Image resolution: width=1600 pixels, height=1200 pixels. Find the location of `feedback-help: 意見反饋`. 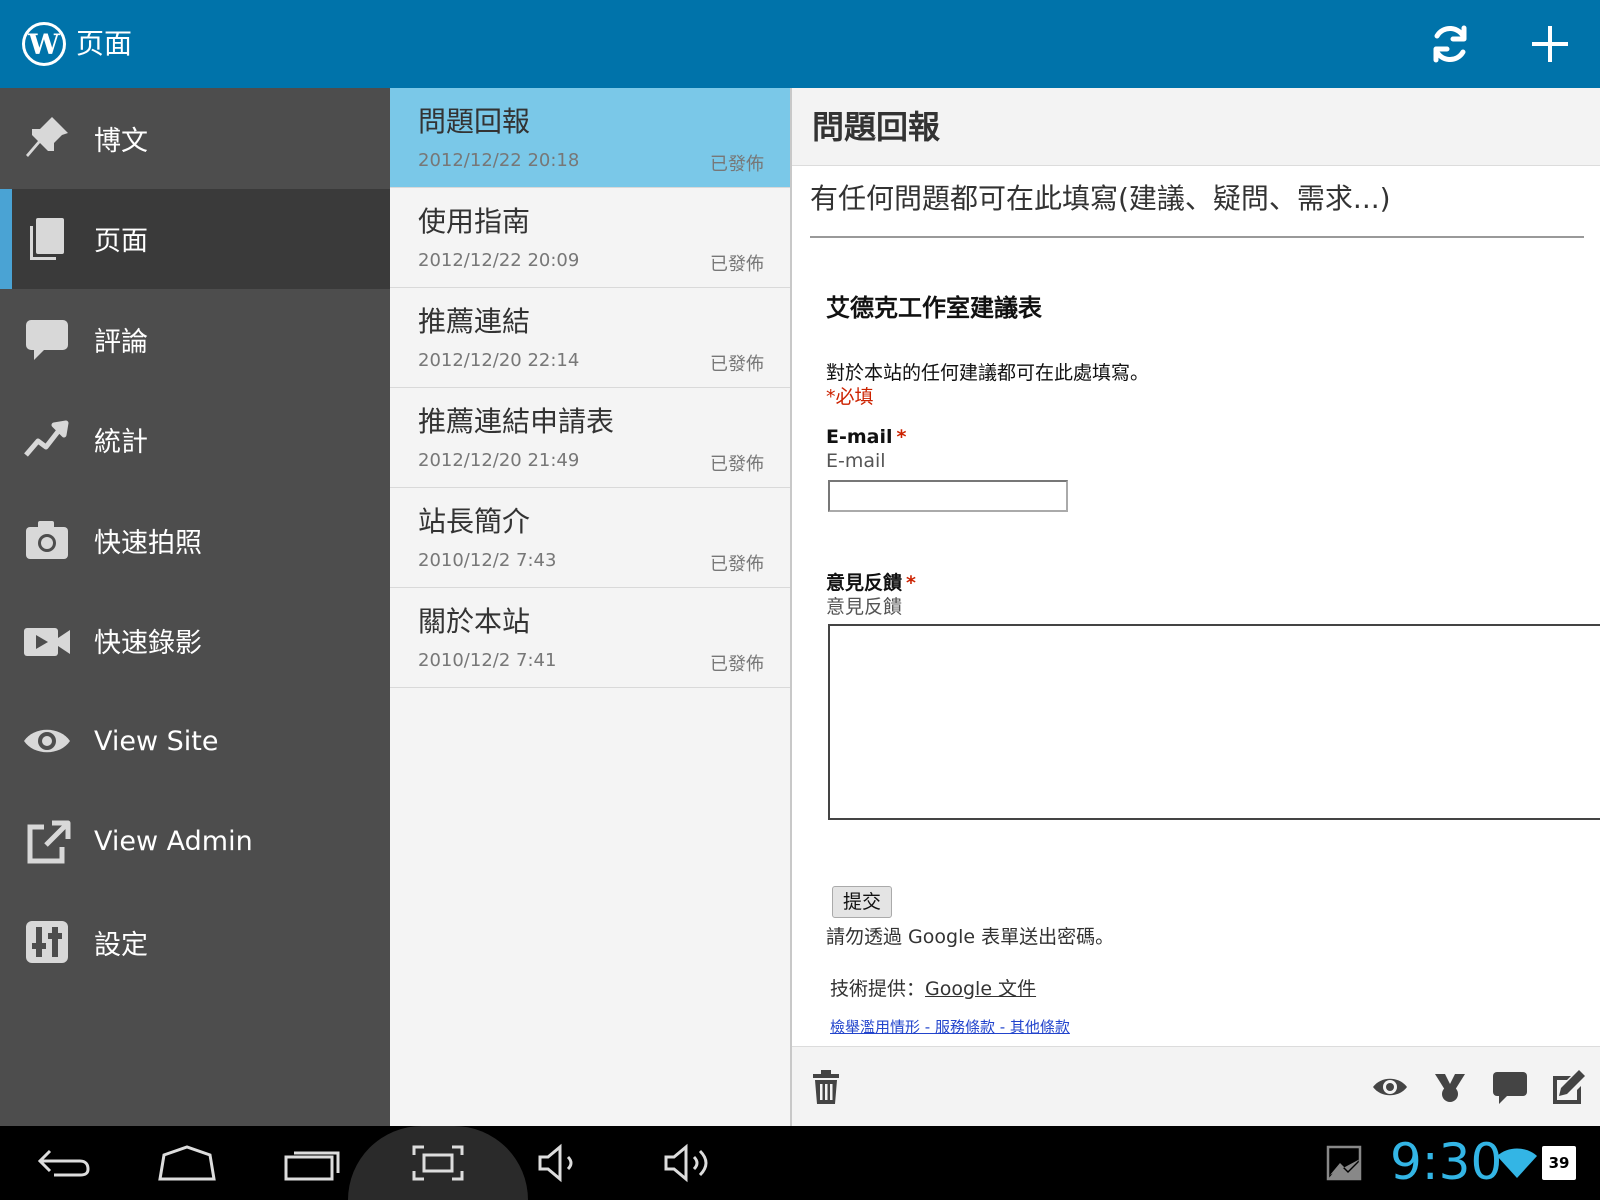

feedback-help: 意見反饋 is located at coordinates (864, 607).